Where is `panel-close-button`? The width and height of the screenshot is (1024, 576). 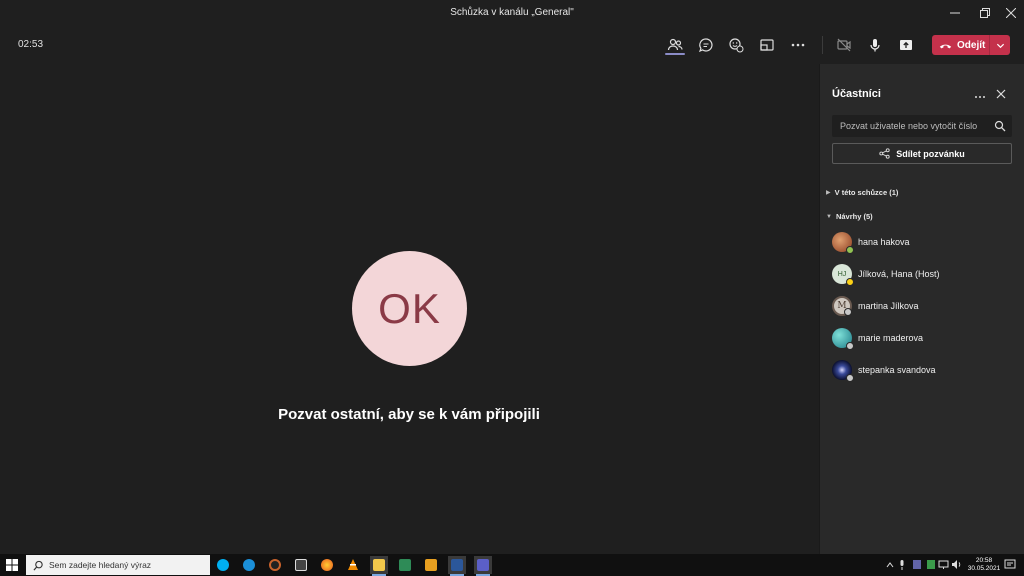
panel-close-button is located at coordinates (1001, 94).